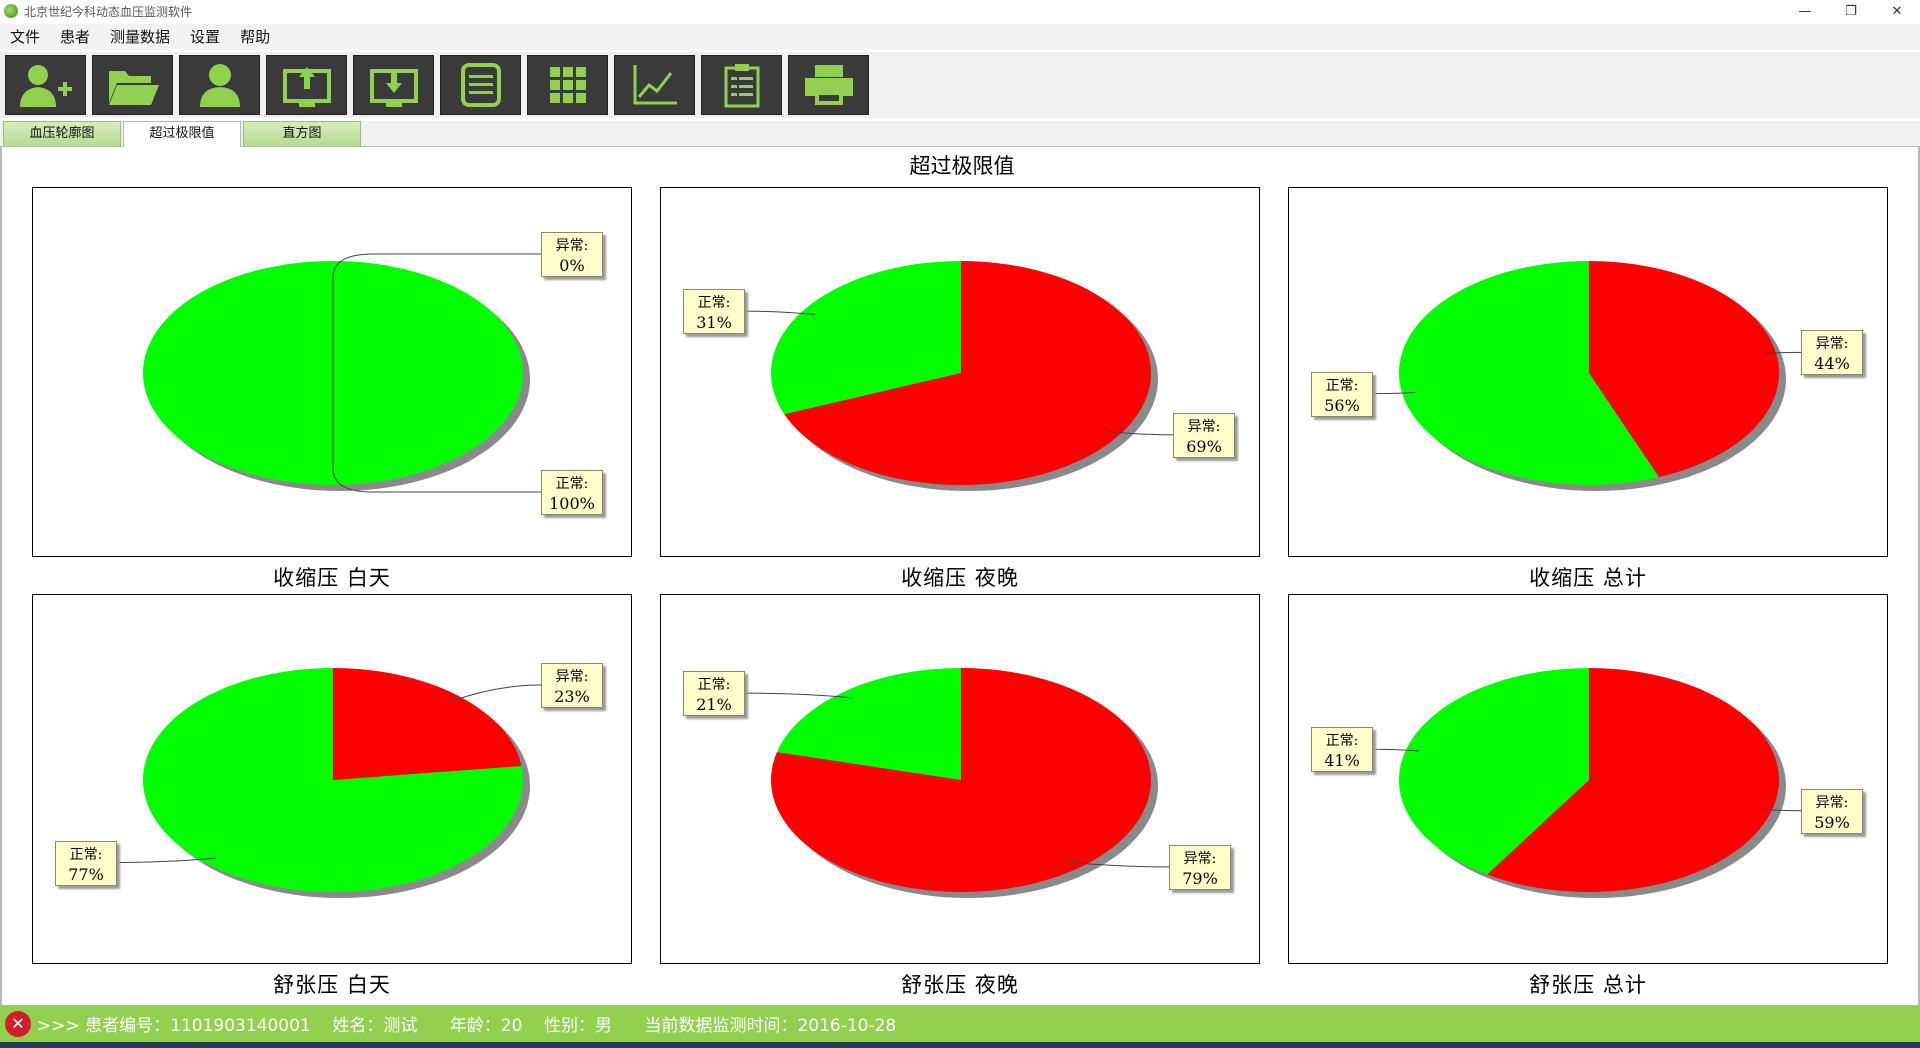 The image size is (1920, 1048). I want to click on data-label-value: 77%, so click(86, 874).